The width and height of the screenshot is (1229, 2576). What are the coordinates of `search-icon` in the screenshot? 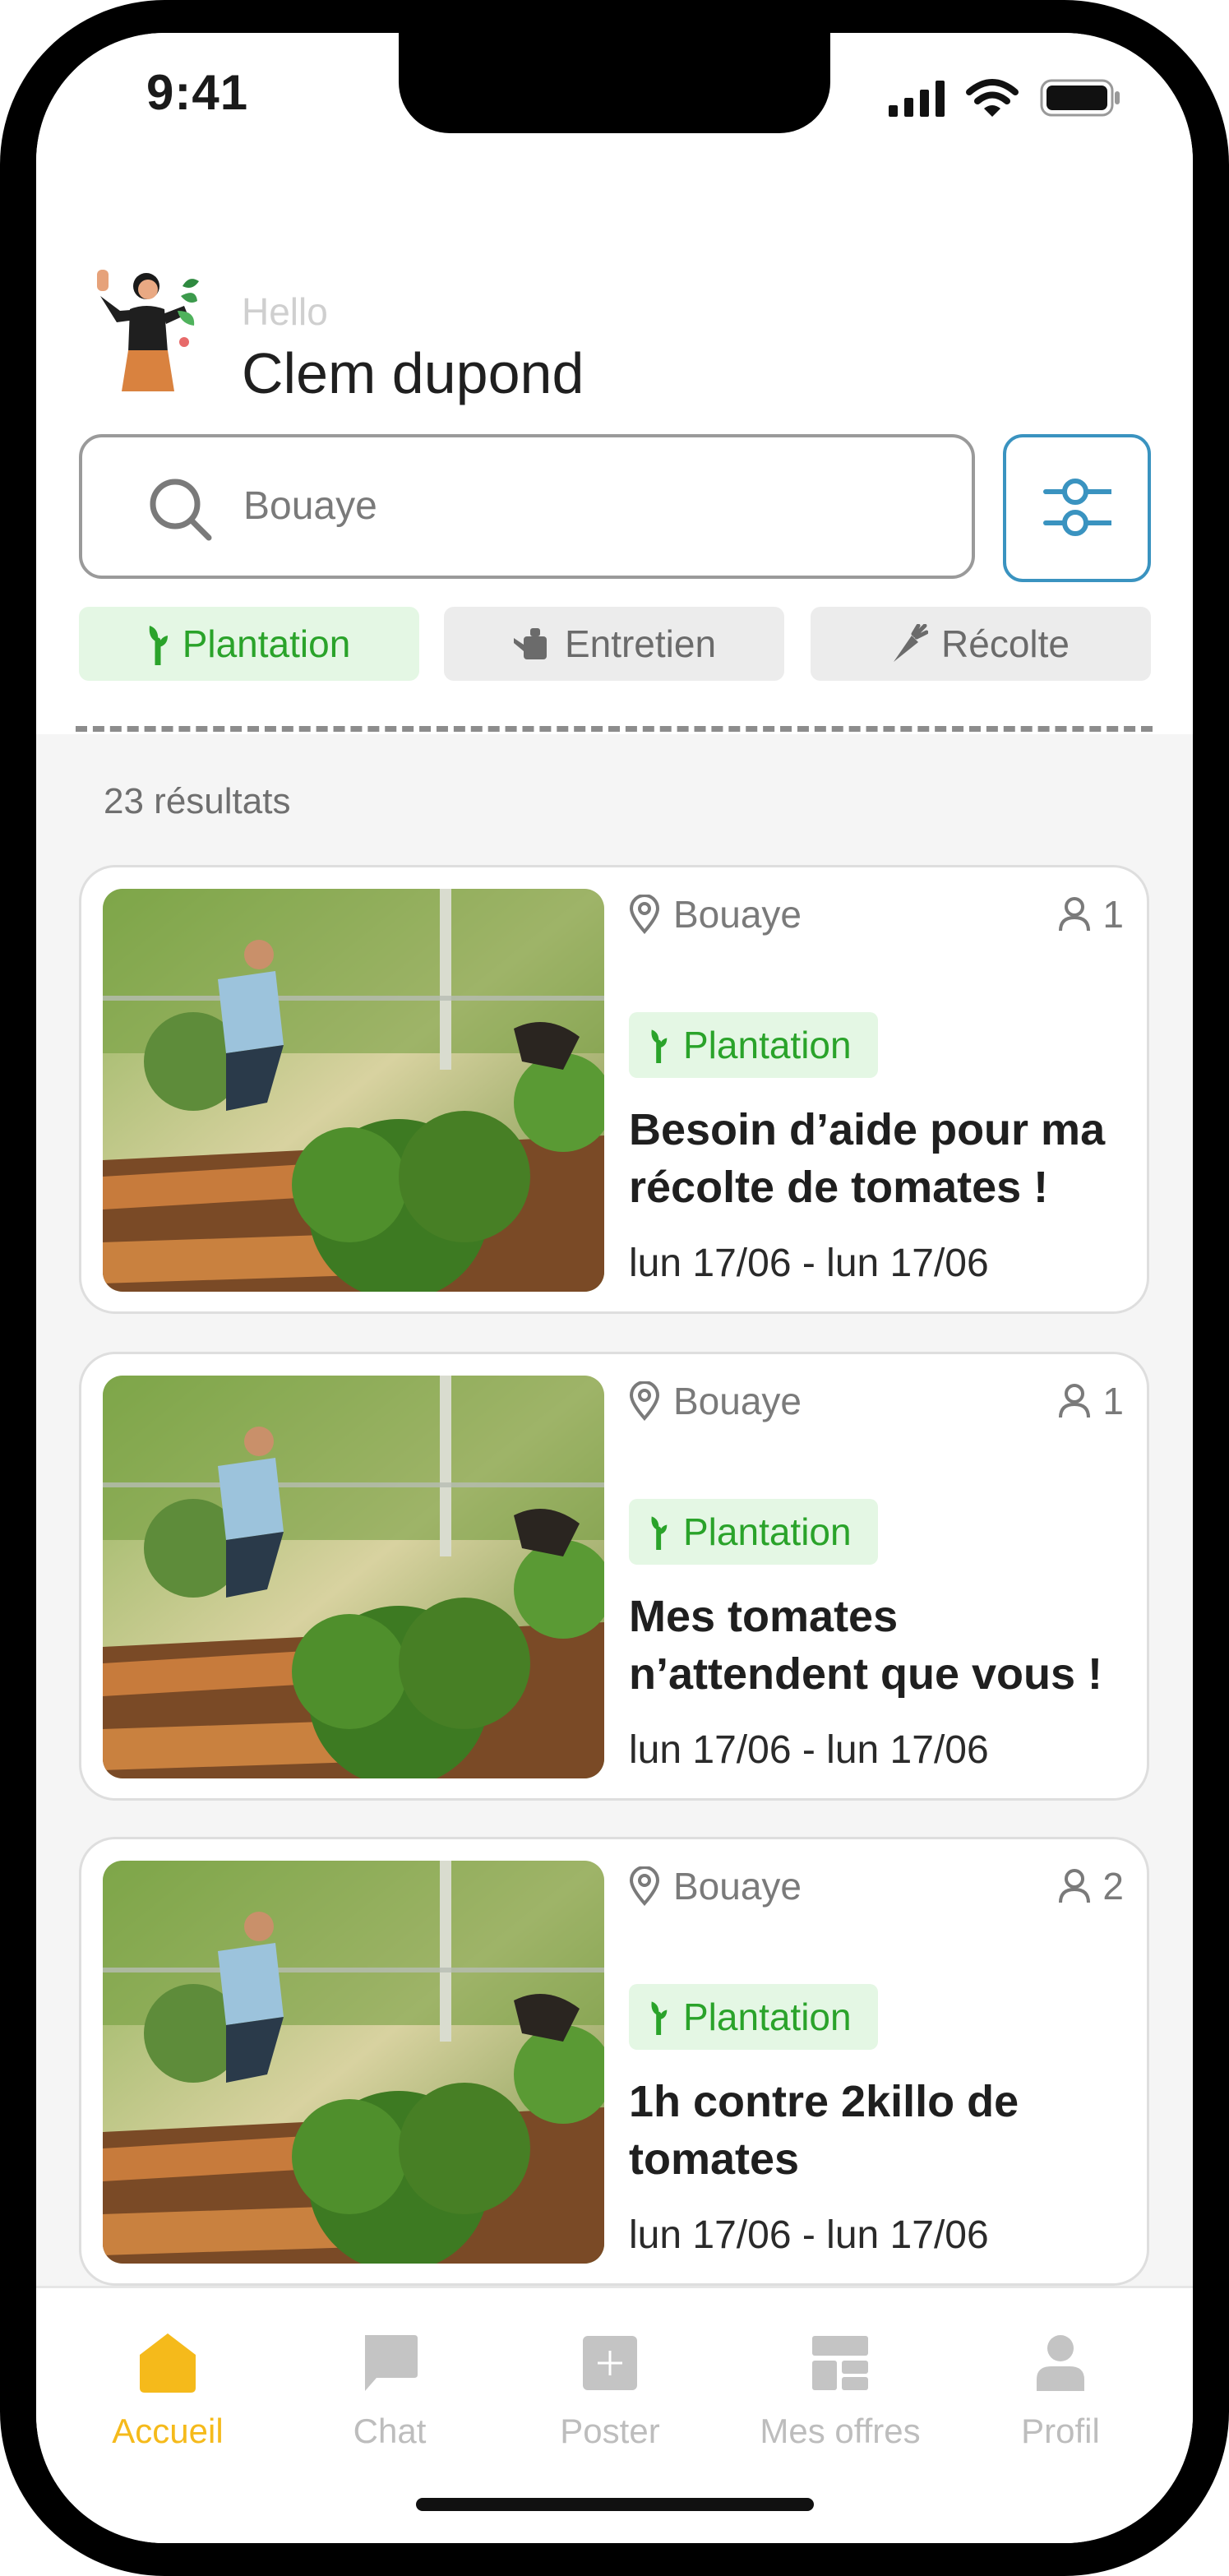 It's located at (181, 510).